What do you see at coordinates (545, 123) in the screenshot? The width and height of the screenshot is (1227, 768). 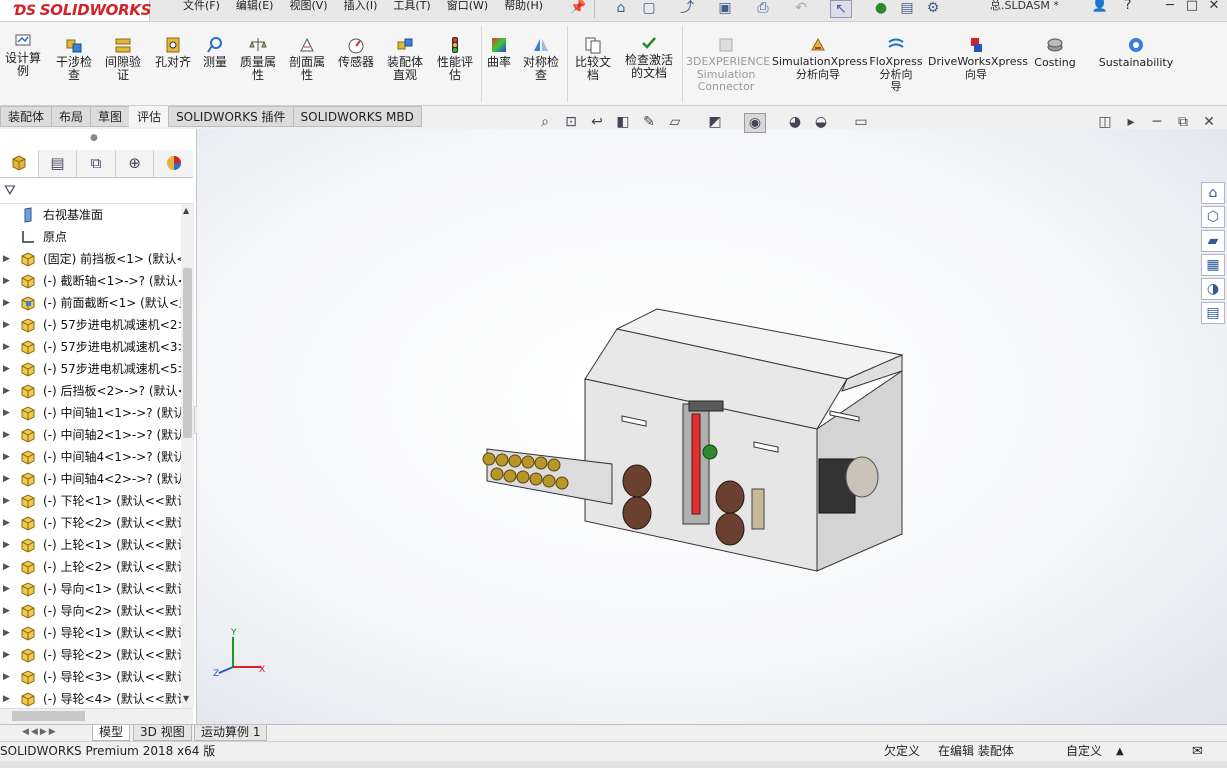 I see `zoom-to-fit-icon: ⌕` at bounding box center [545, 123].